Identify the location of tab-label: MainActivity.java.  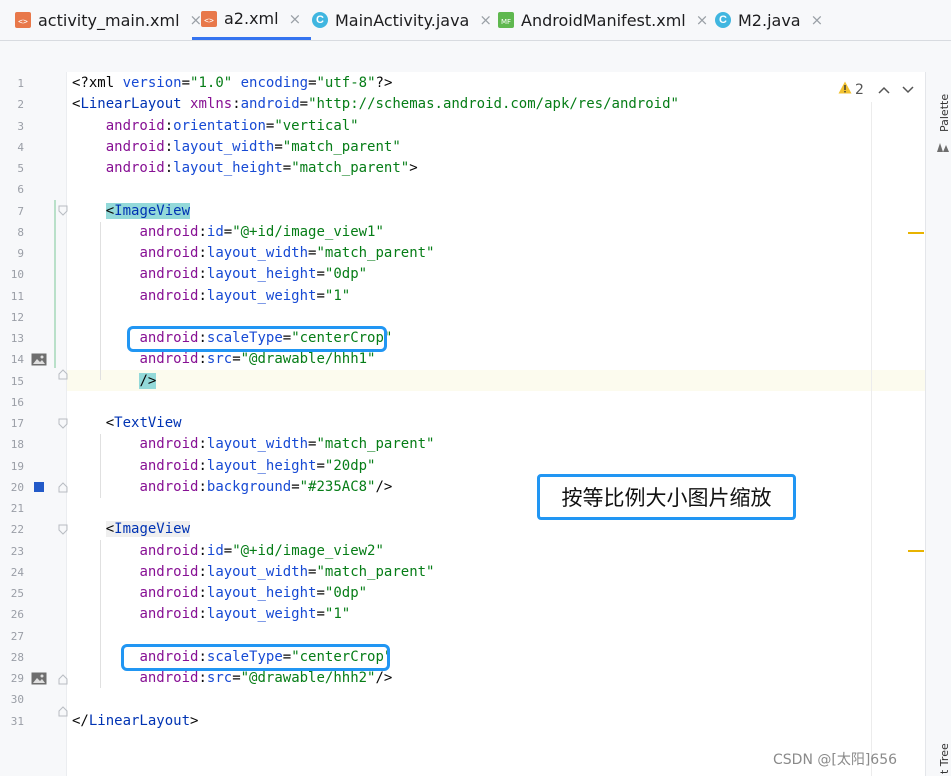
(402, 20).